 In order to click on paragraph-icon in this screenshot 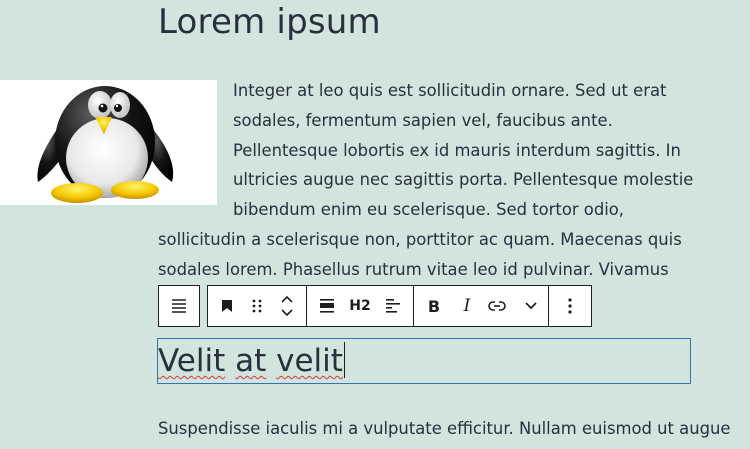, I will do `click(179, 306)`.